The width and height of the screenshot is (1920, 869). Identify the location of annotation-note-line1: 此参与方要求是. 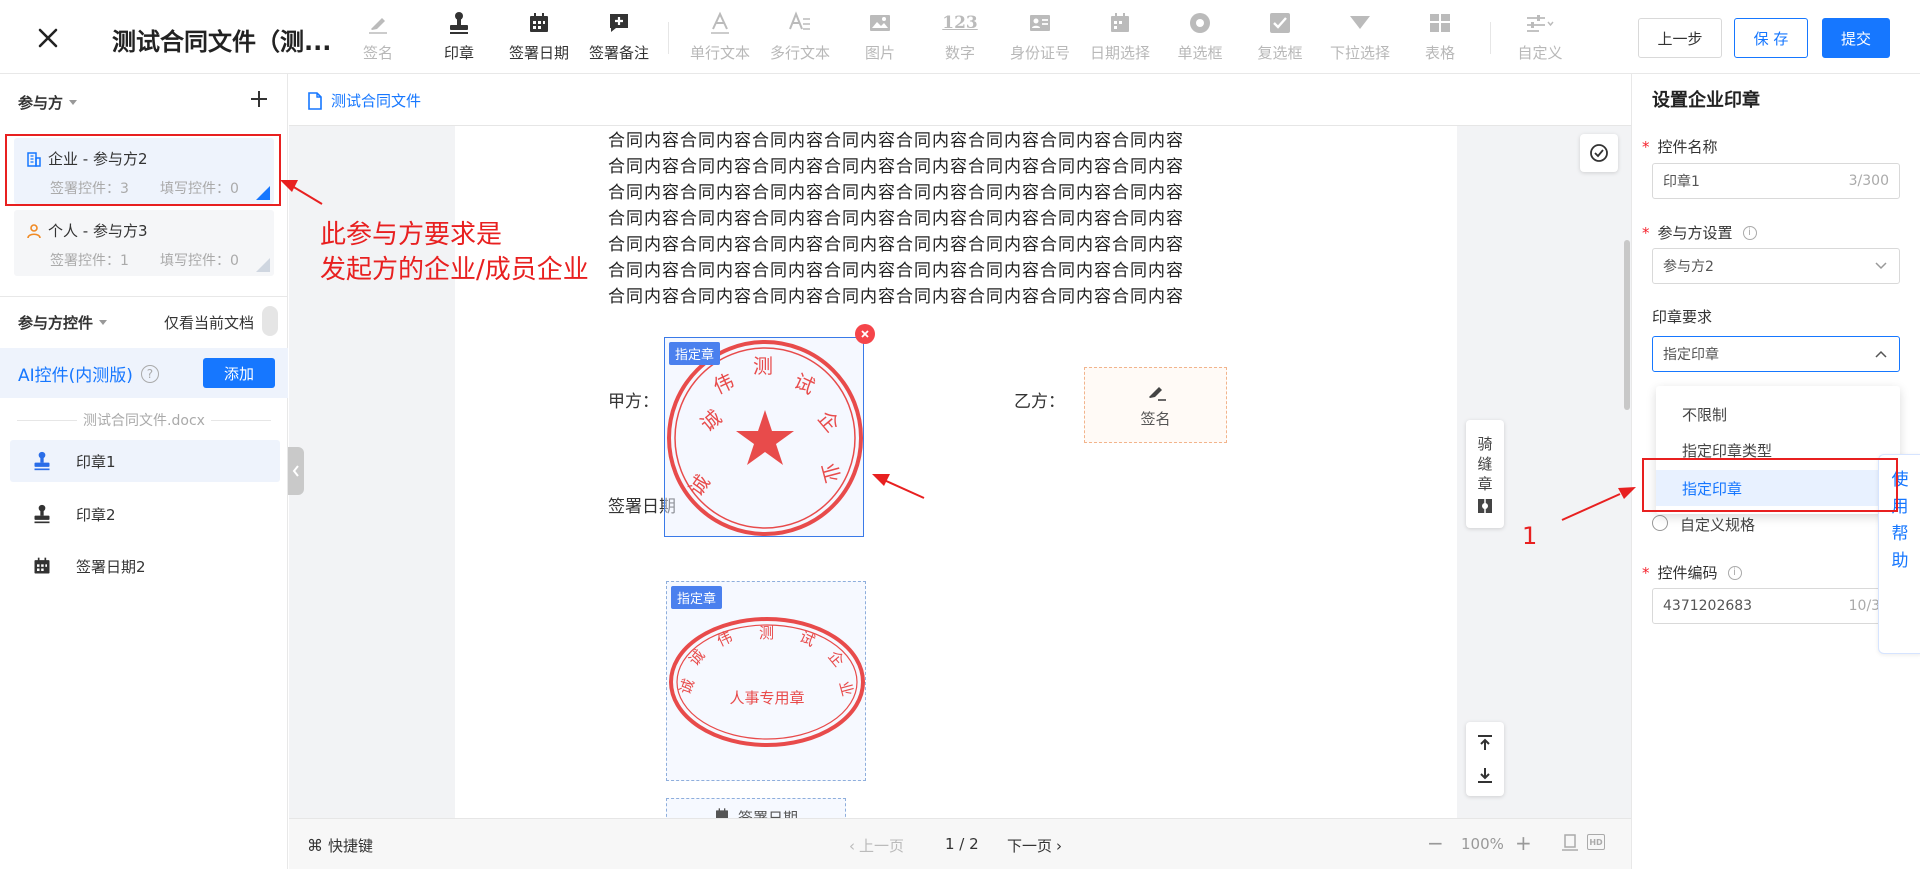
(411, 235).